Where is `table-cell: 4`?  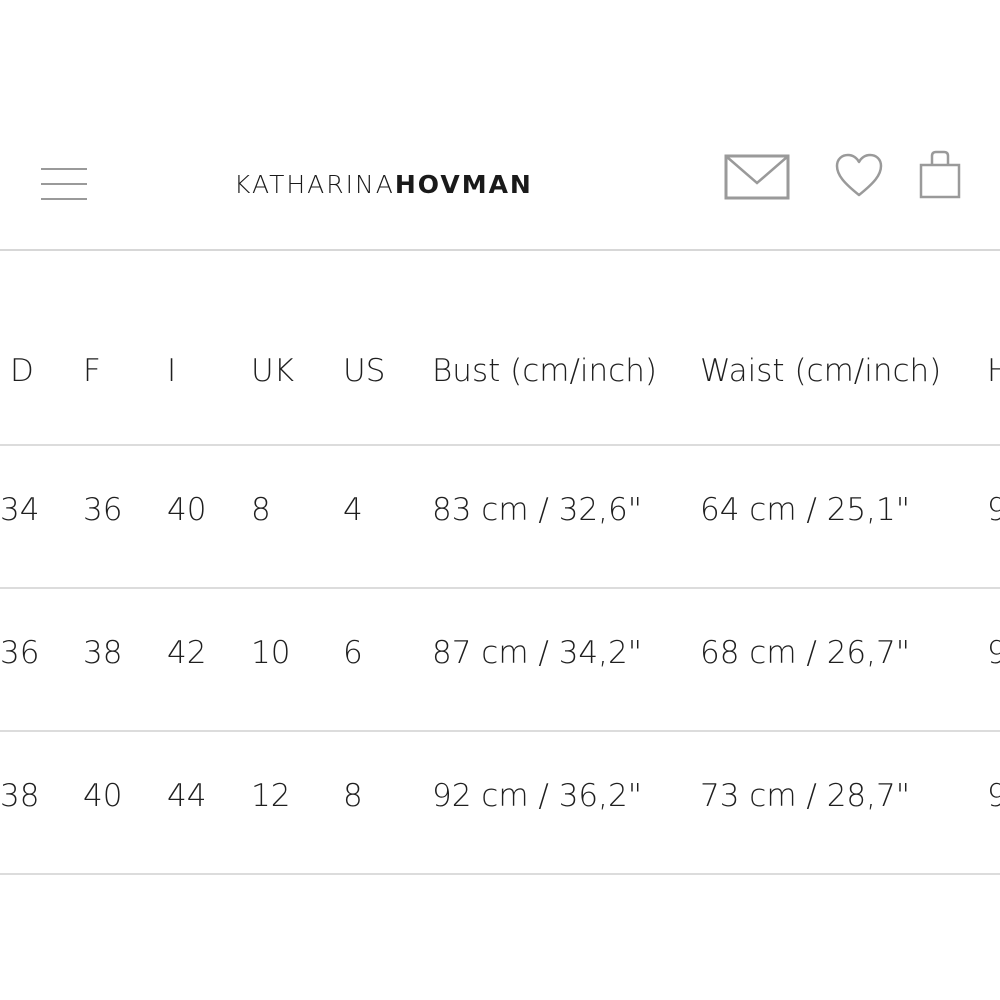
table-cell: 4 is located at coordinates (353, 510).